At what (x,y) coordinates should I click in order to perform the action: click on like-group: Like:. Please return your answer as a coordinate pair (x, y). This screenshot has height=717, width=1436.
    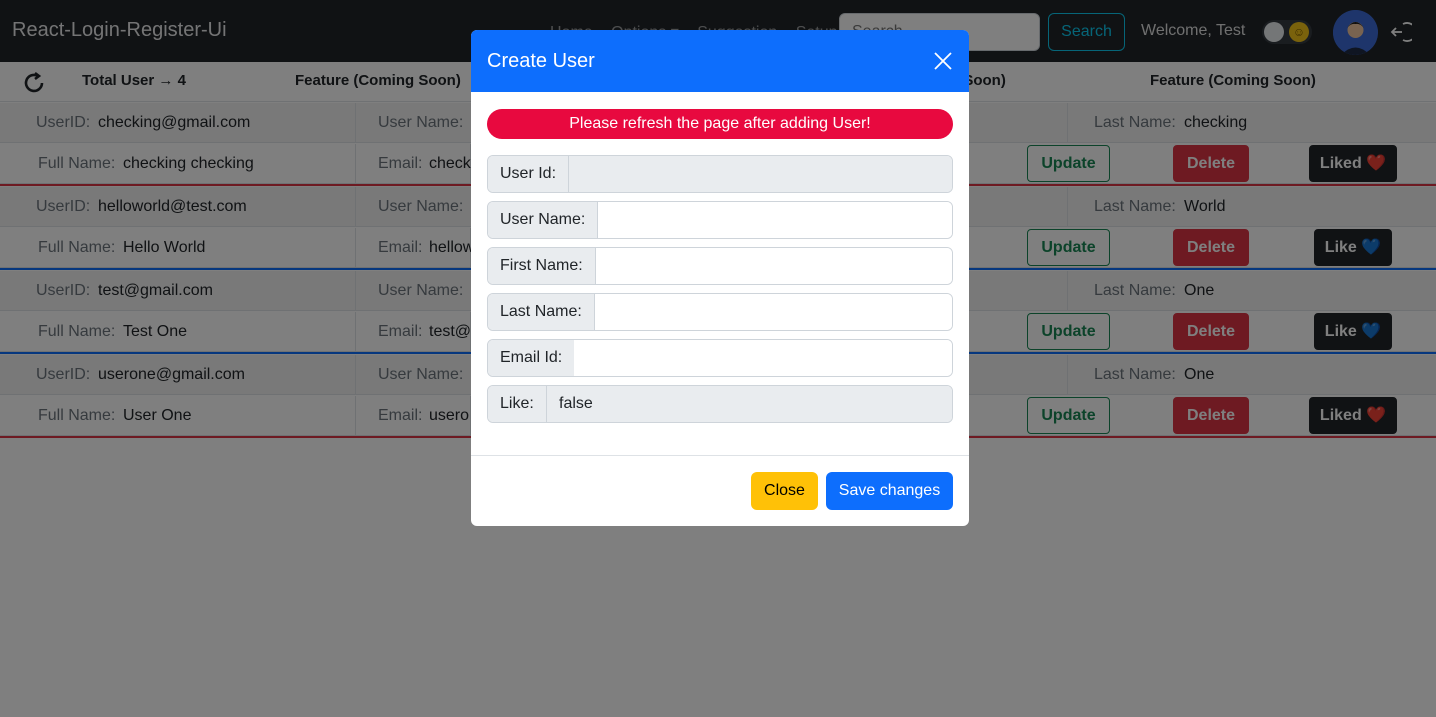
    Looking at the image, I should click on (720, 404).